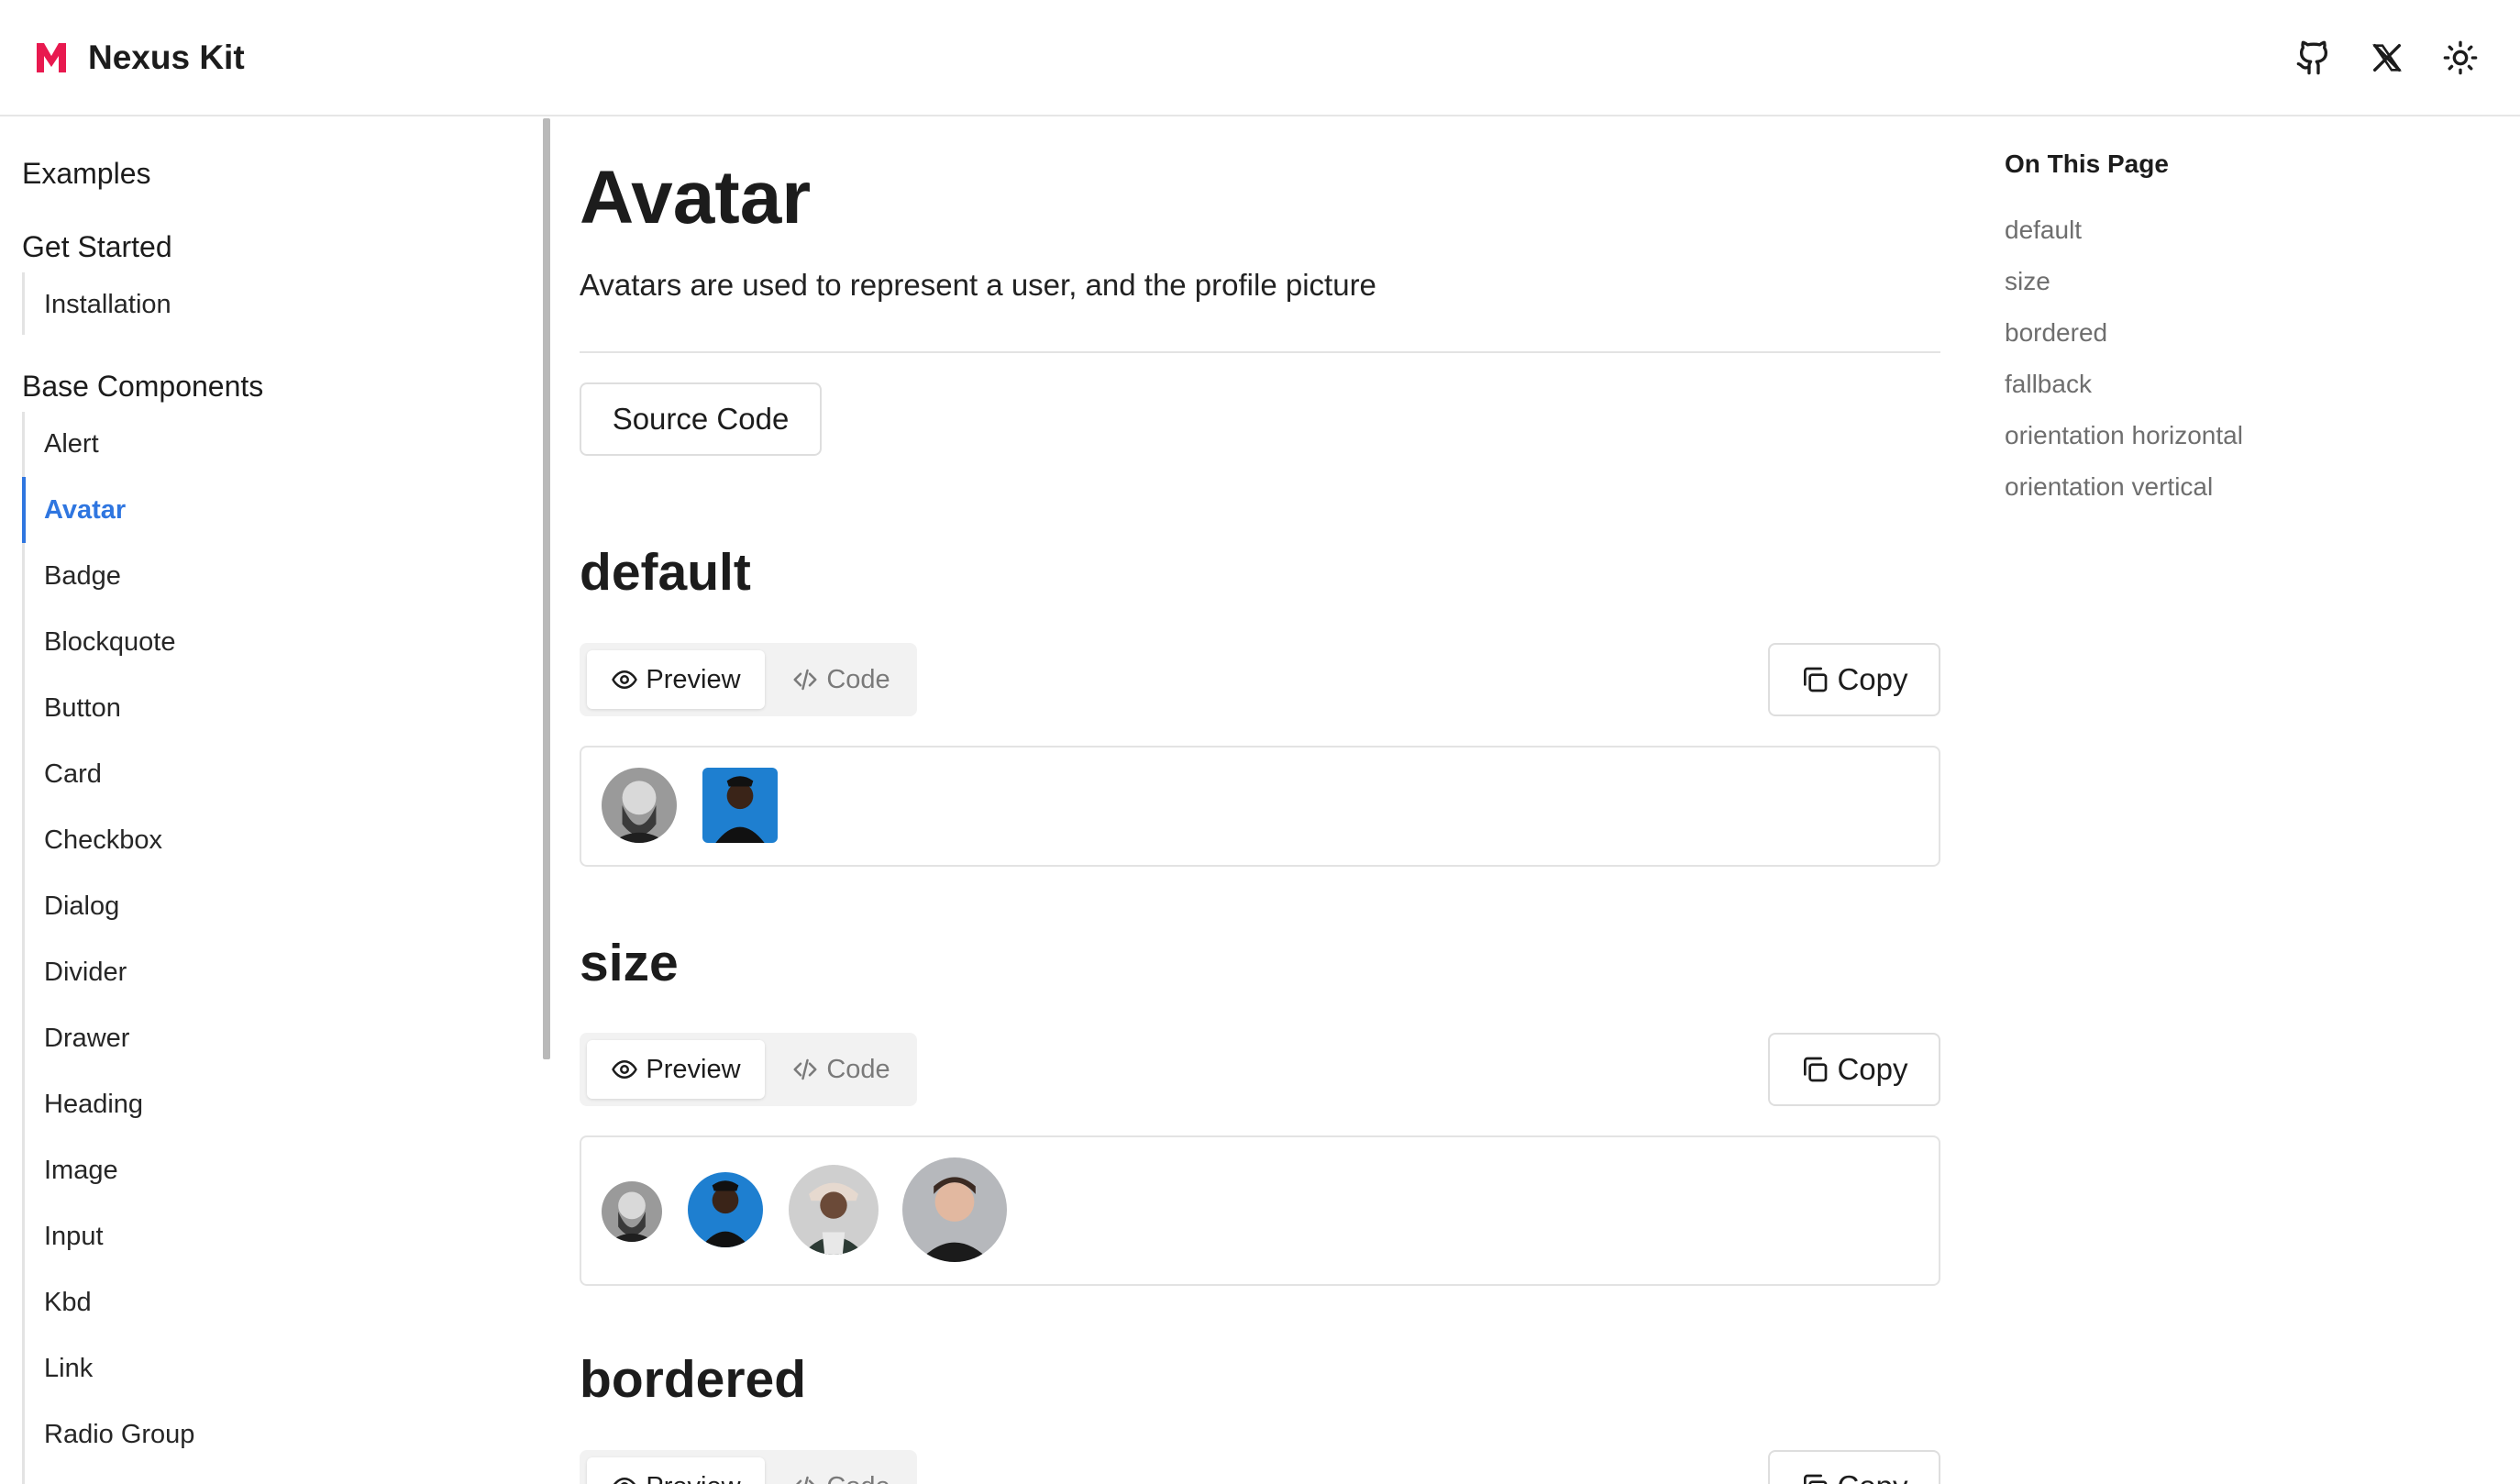  Describe the element at coordinates (93, 1105) in the screenshot. I see `sidebar-item-heading: Heading` at that location.